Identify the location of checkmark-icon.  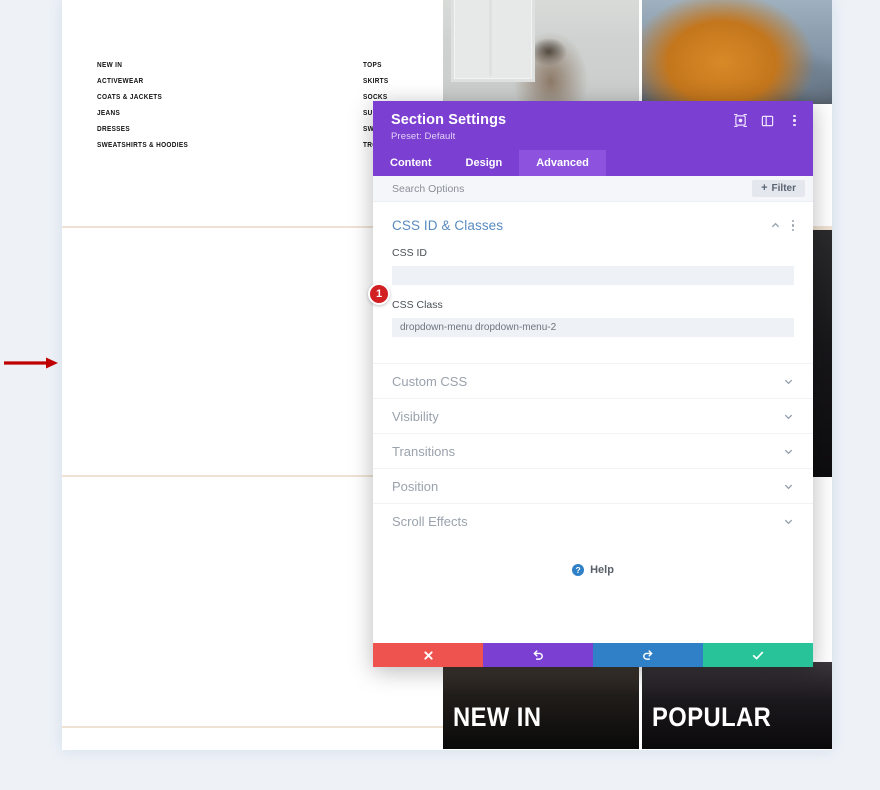
(758, 655).